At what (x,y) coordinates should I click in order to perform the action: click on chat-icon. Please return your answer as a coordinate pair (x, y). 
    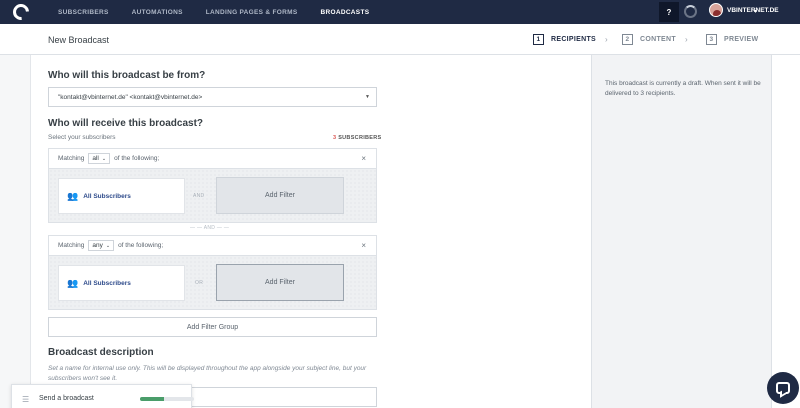
    Looking at the image, I should click on (783, 388).